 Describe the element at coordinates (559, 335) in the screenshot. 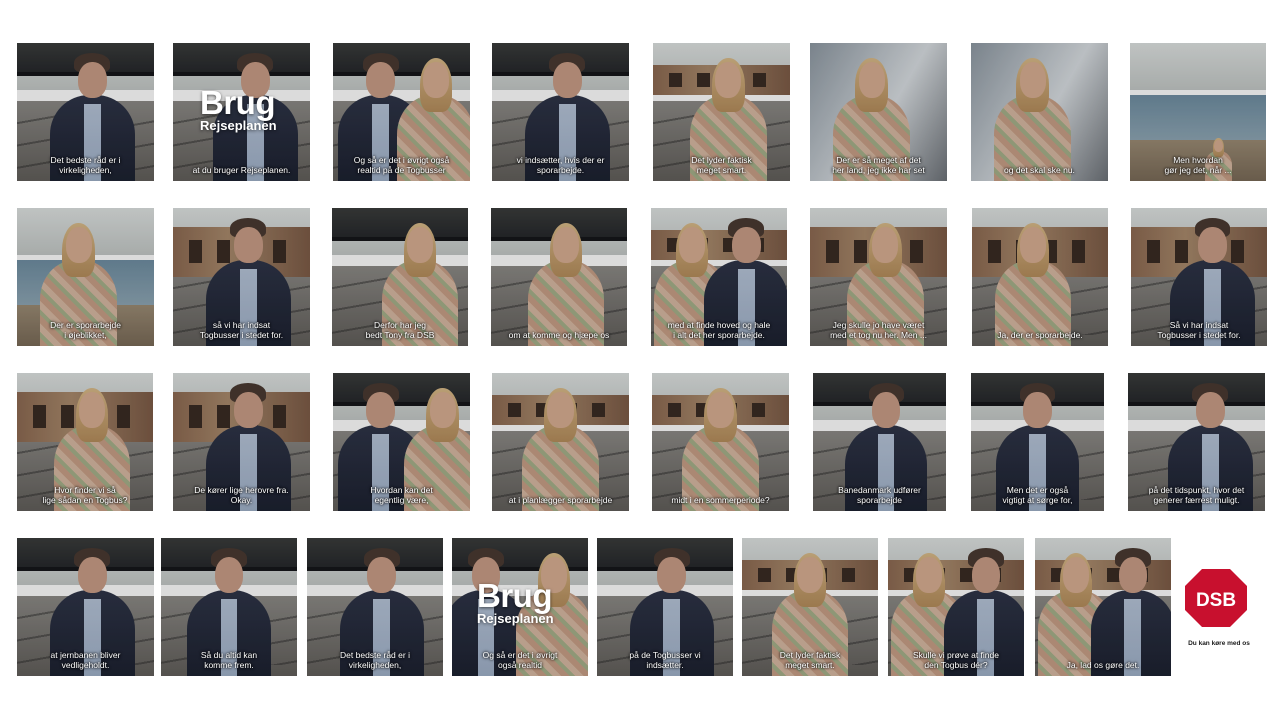

I see `subtitle-caption: om at komme og hjæpe os` at that location.